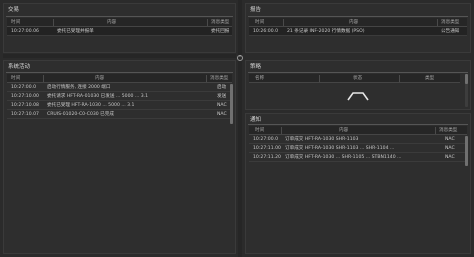  I want to click on cell-content: 委托已受理并报单, so click(75, 31).